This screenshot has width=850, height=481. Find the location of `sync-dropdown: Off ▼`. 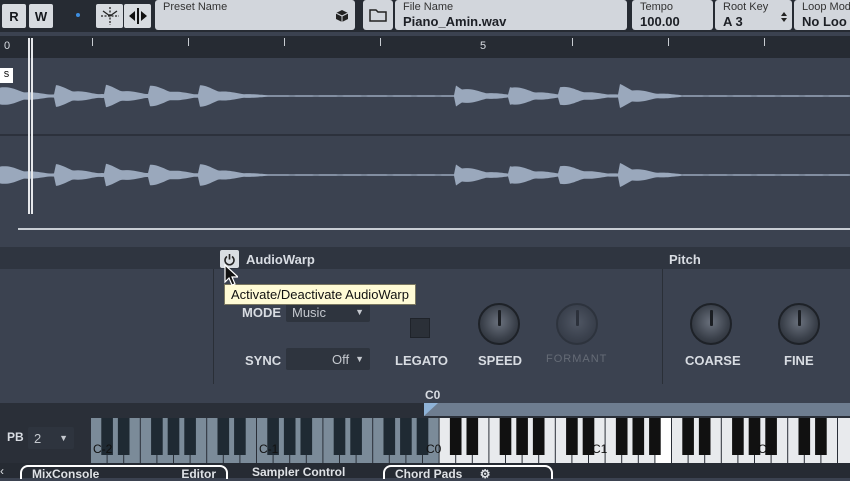

sync-dropdown: Off ▼ is located at coordinates (328, 359).